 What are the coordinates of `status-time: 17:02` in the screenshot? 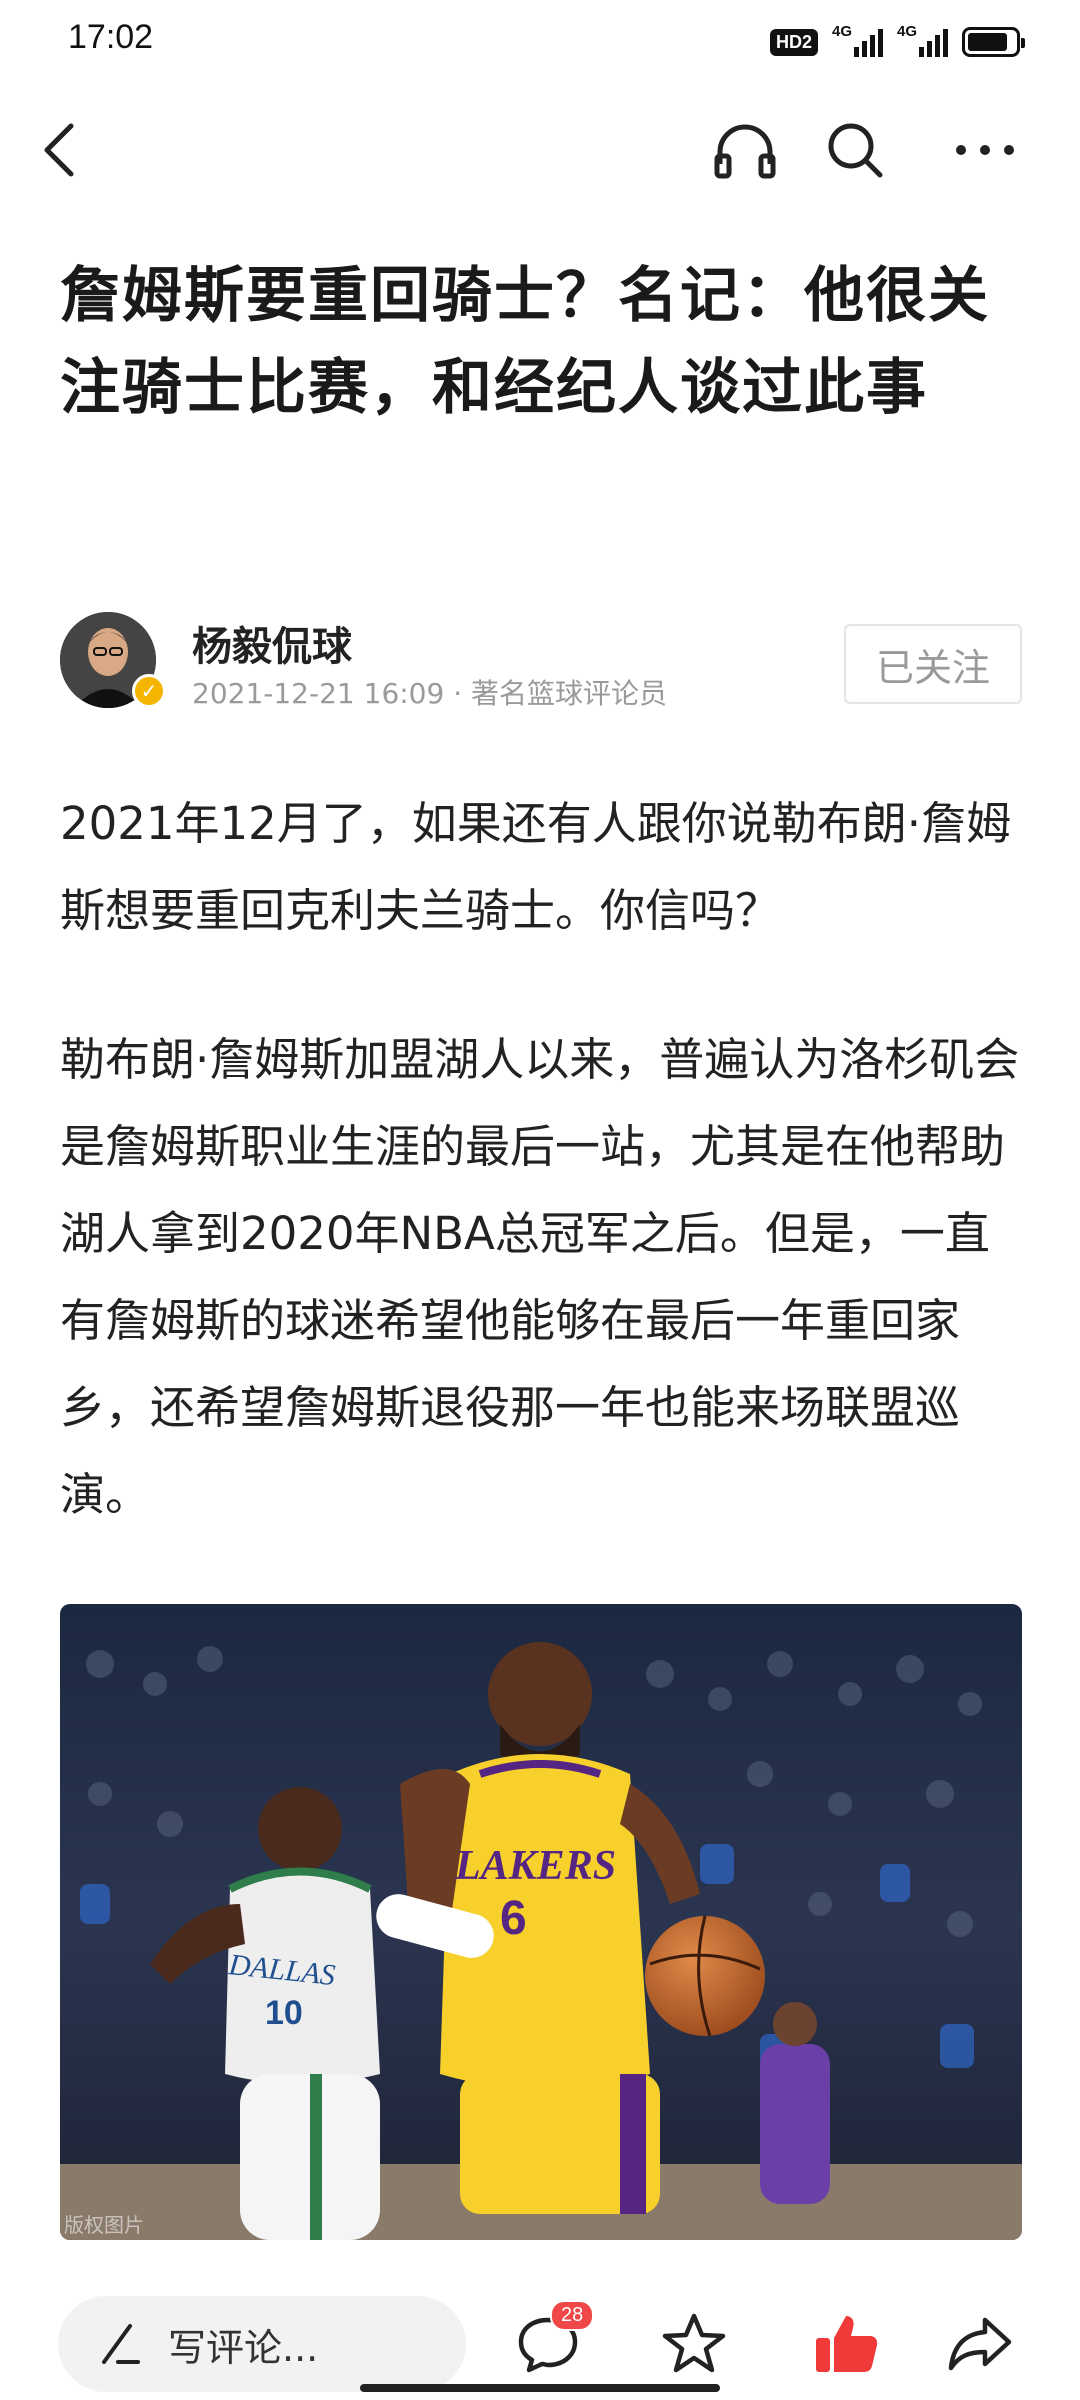 It's located at (111, 37).